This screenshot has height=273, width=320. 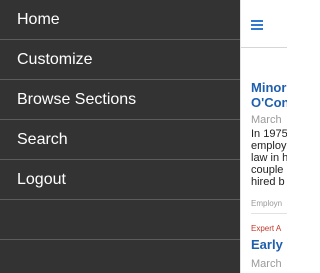 I want to click on menu-item-logout: Logout, so click(x=120, y=180).